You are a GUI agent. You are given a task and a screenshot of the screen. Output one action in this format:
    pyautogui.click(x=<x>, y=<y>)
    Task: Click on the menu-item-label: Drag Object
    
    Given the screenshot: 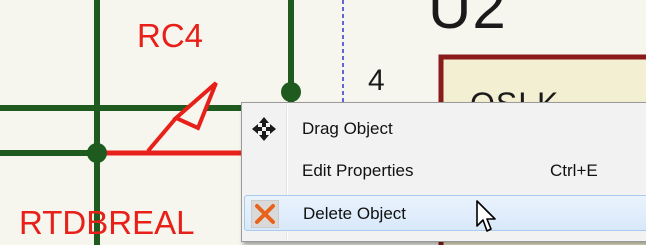 What is the action you would take?
    pyautogui.click(x=347, y=128)
    